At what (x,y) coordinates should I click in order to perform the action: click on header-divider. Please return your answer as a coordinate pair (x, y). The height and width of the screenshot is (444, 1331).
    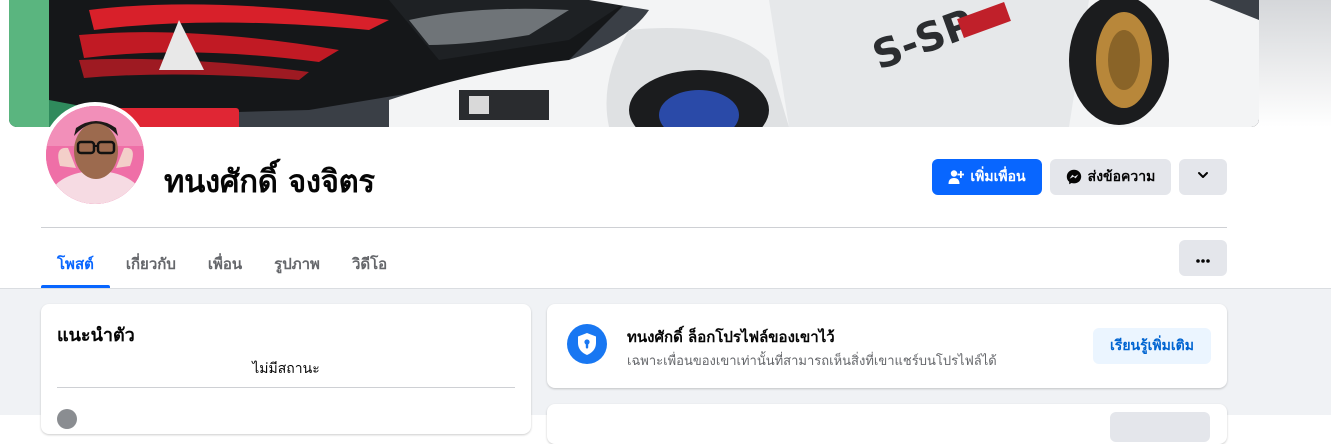
    Looking at the image, I should click on (634, 227).